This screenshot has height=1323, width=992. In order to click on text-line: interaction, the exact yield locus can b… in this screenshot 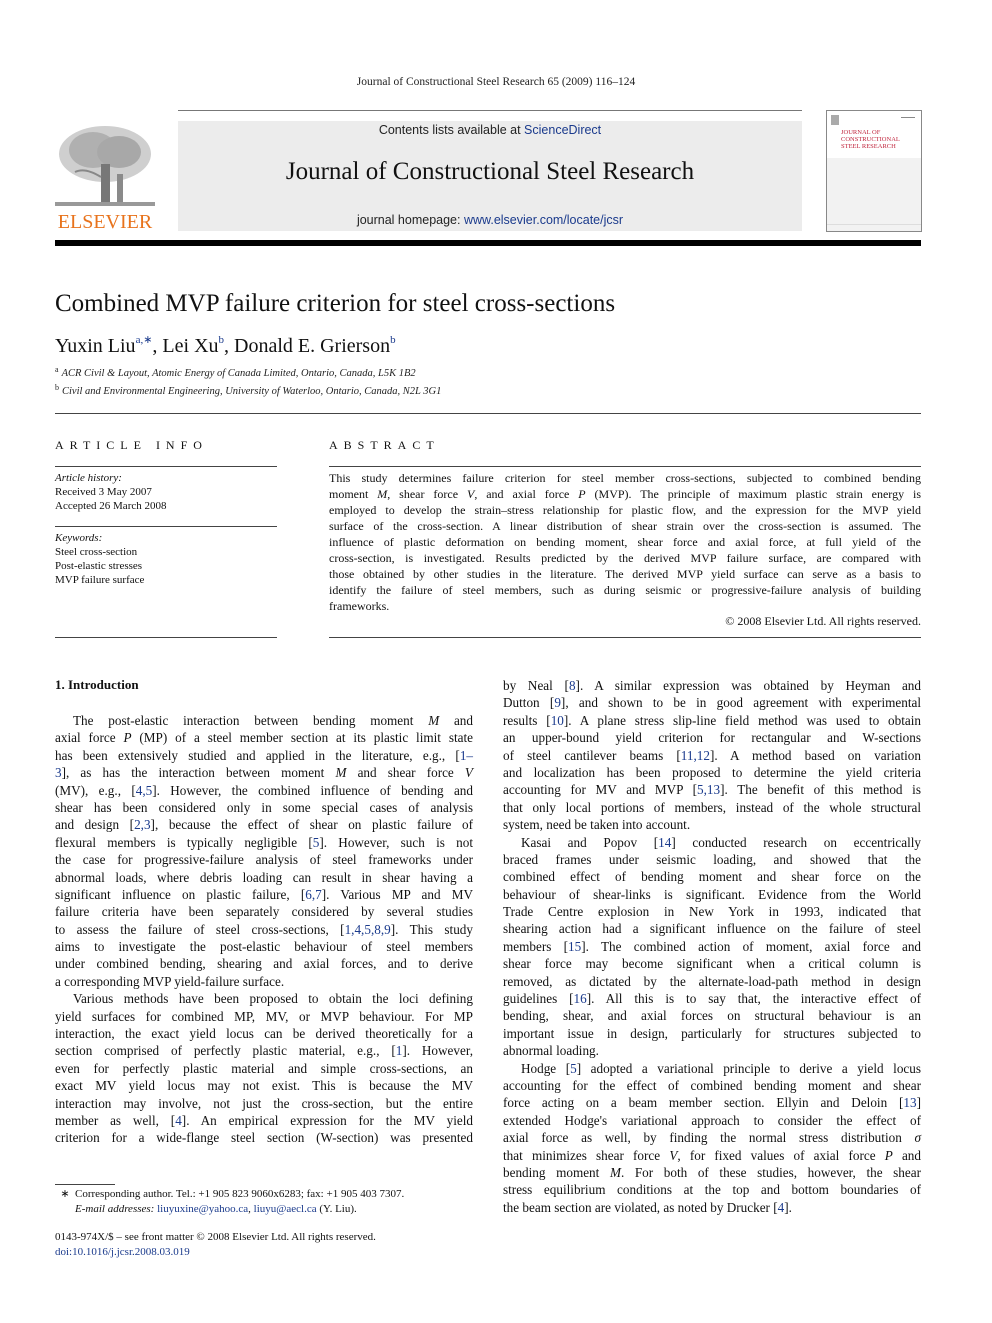, I will do `click(264, 1034)`.